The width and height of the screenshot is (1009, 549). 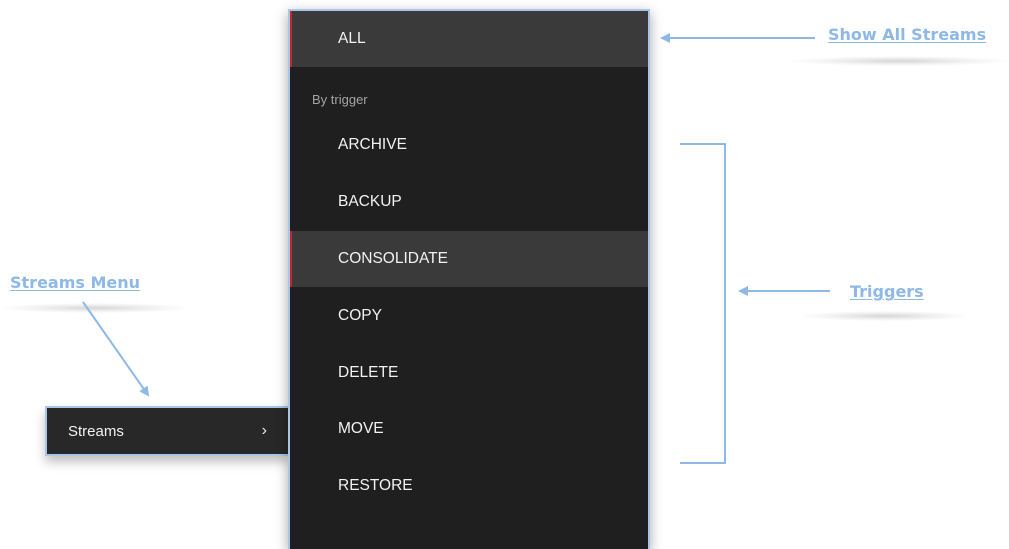 What do you see at coordinates (469, 373) in the screenshot?
I see `trigger-item-delete: DELETE` at bounding box center [469, 373].